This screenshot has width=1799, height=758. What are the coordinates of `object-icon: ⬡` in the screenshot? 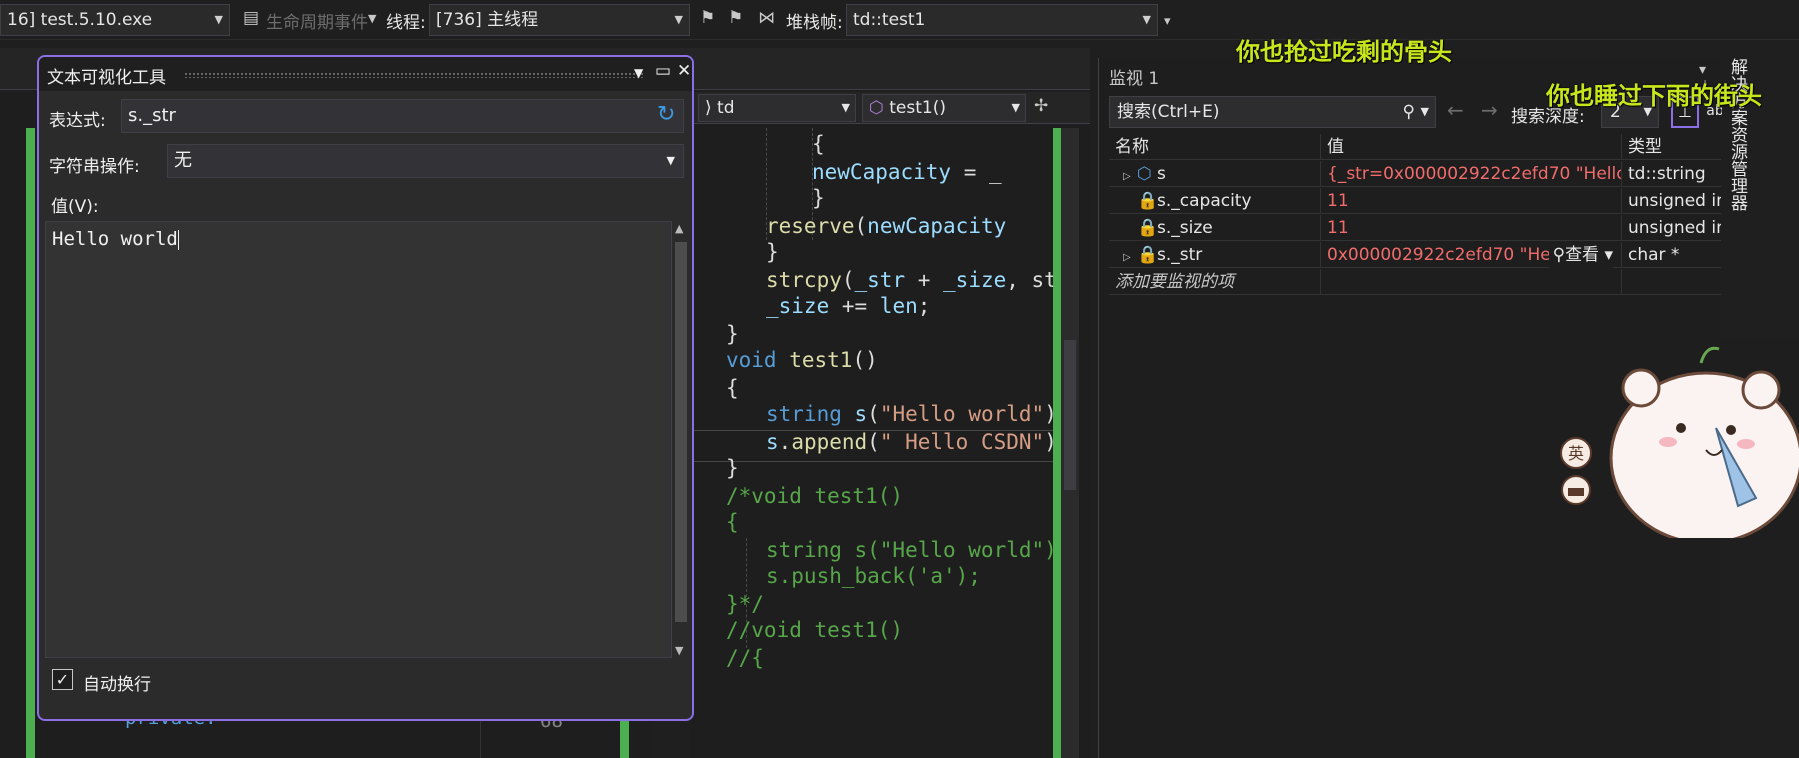 It's located at (1144, 174).